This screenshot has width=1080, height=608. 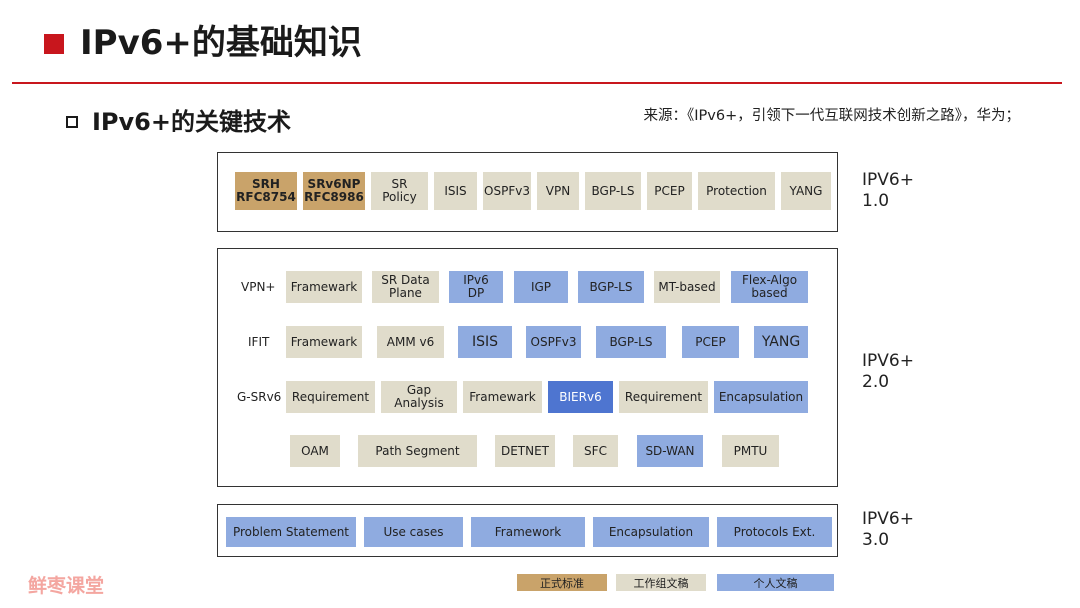 What do you see at coordinates (750, 451) in the screenshot?
I see `tech-box: PMTU` at bounding box center [750, 451].